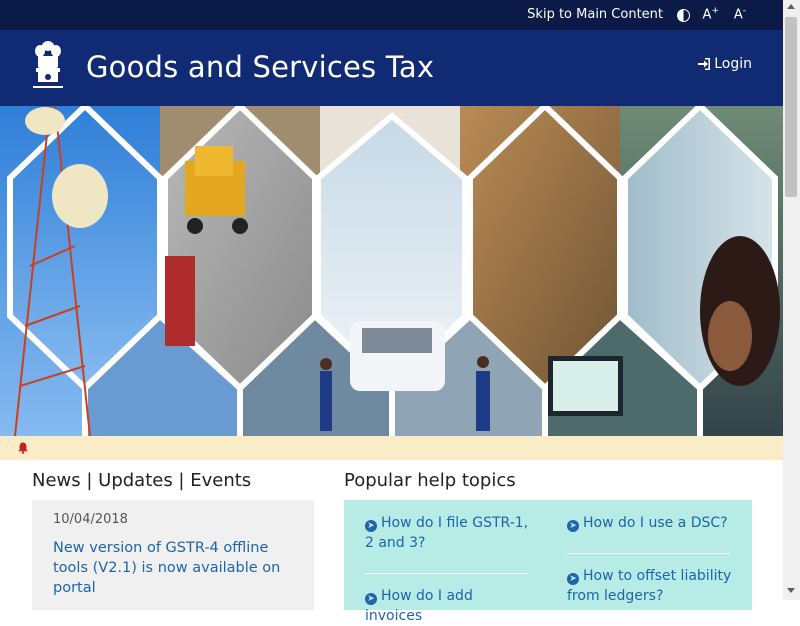 The image size is (800, 626). I want to click on national-emblem-icon, so click(48, 64).